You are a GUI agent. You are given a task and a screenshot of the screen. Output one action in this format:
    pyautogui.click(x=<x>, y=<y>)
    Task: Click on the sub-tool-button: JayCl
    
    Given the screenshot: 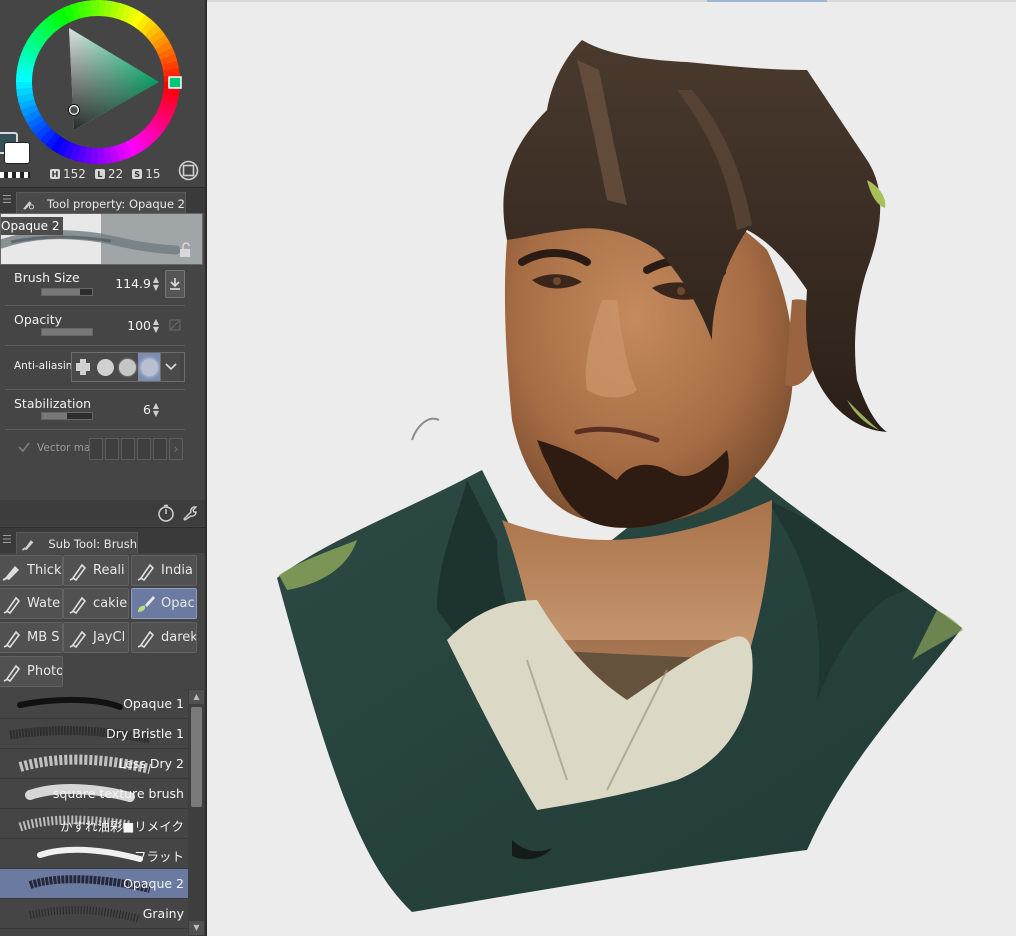 What is the action you would take?
    pyautogui.click(x=96, y=637)
    